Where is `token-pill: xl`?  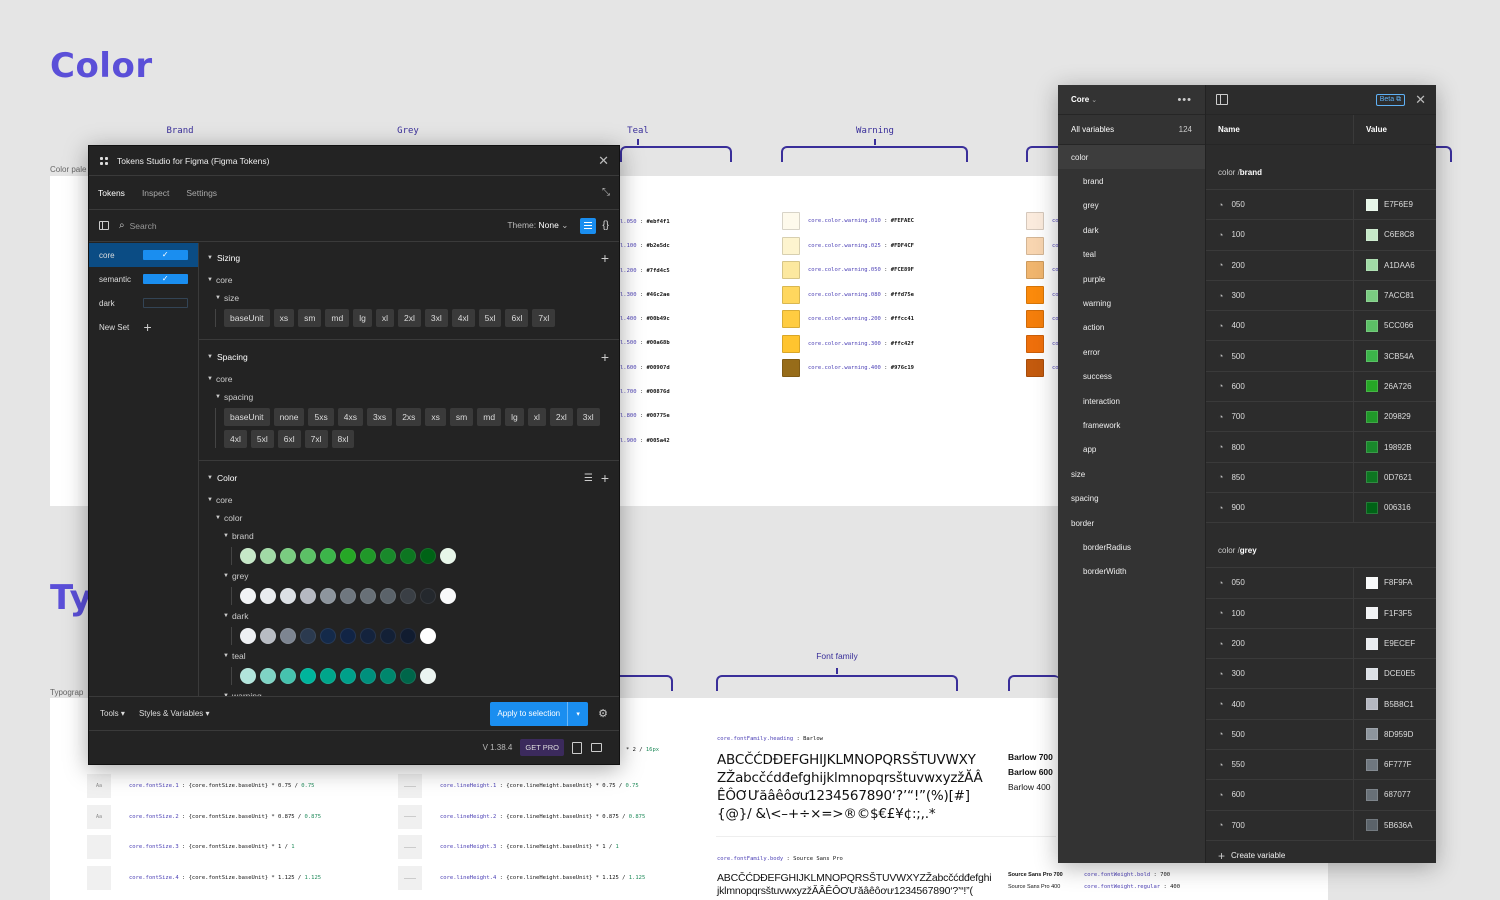
token-pill: xl is located at coordinates (536, 417).